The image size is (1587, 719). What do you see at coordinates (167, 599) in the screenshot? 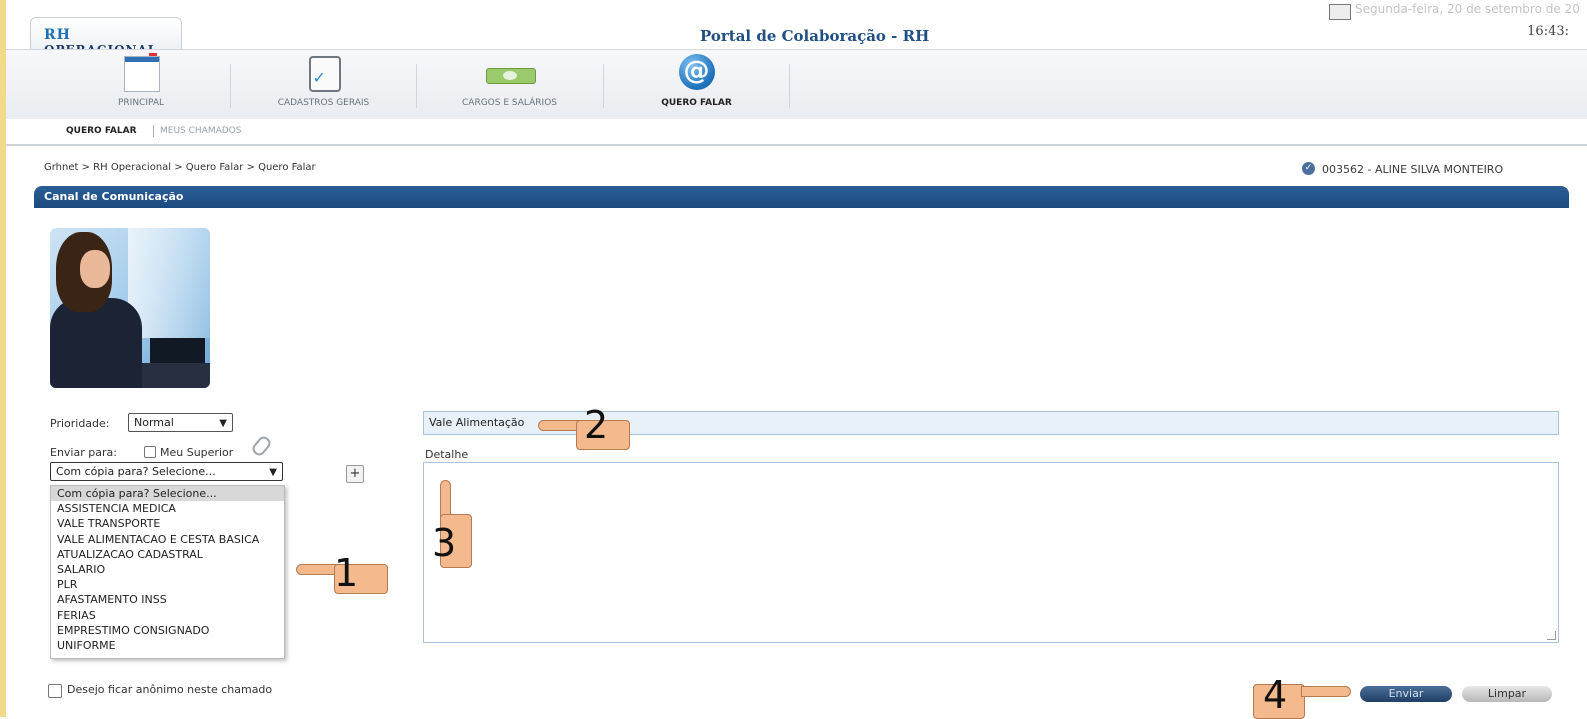
I see `dropdown-option: AFASTAMENTO INSS` at bounding box center [167, 599].